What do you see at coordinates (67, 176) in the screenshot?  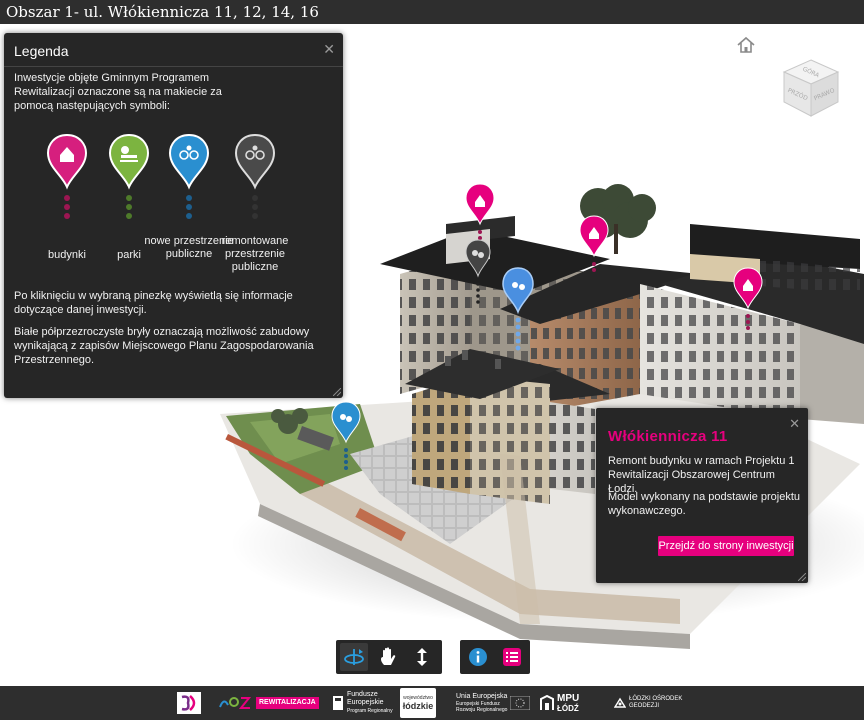 I see `pink-pin-icon` at bounding box center [67, 176].